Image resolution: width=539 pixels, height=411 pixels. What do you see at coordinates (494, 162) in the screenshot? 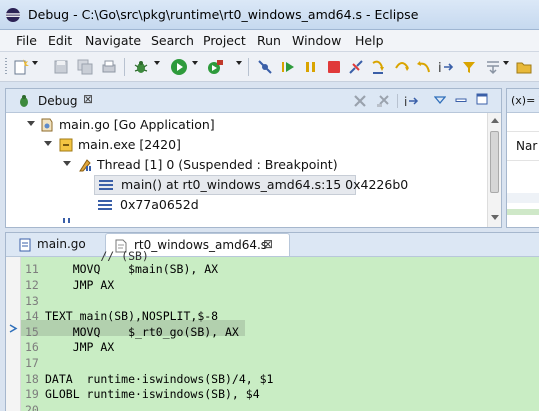
I see `scrollbar-thumb` at bounding box center [494, 162].